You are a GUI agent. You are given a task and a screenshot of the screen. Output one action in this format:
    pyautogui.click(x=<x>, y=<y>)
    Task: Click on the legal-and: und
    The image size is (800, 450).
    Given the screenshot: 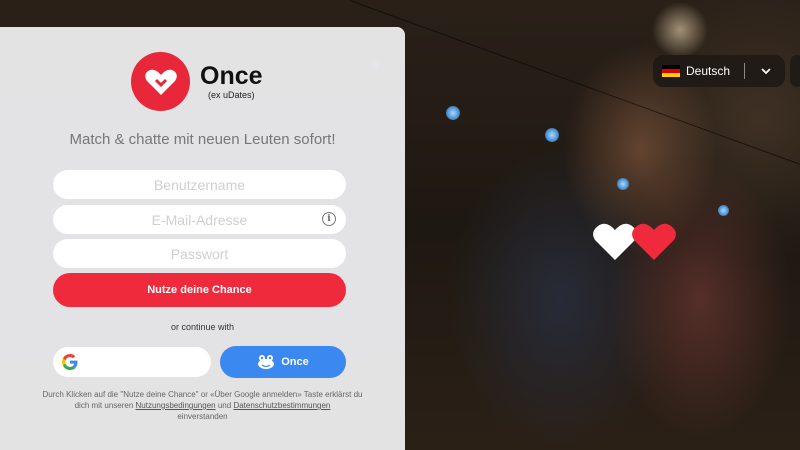 What is the action you would take?
    pyautogui.click(x=224, y=405)
    